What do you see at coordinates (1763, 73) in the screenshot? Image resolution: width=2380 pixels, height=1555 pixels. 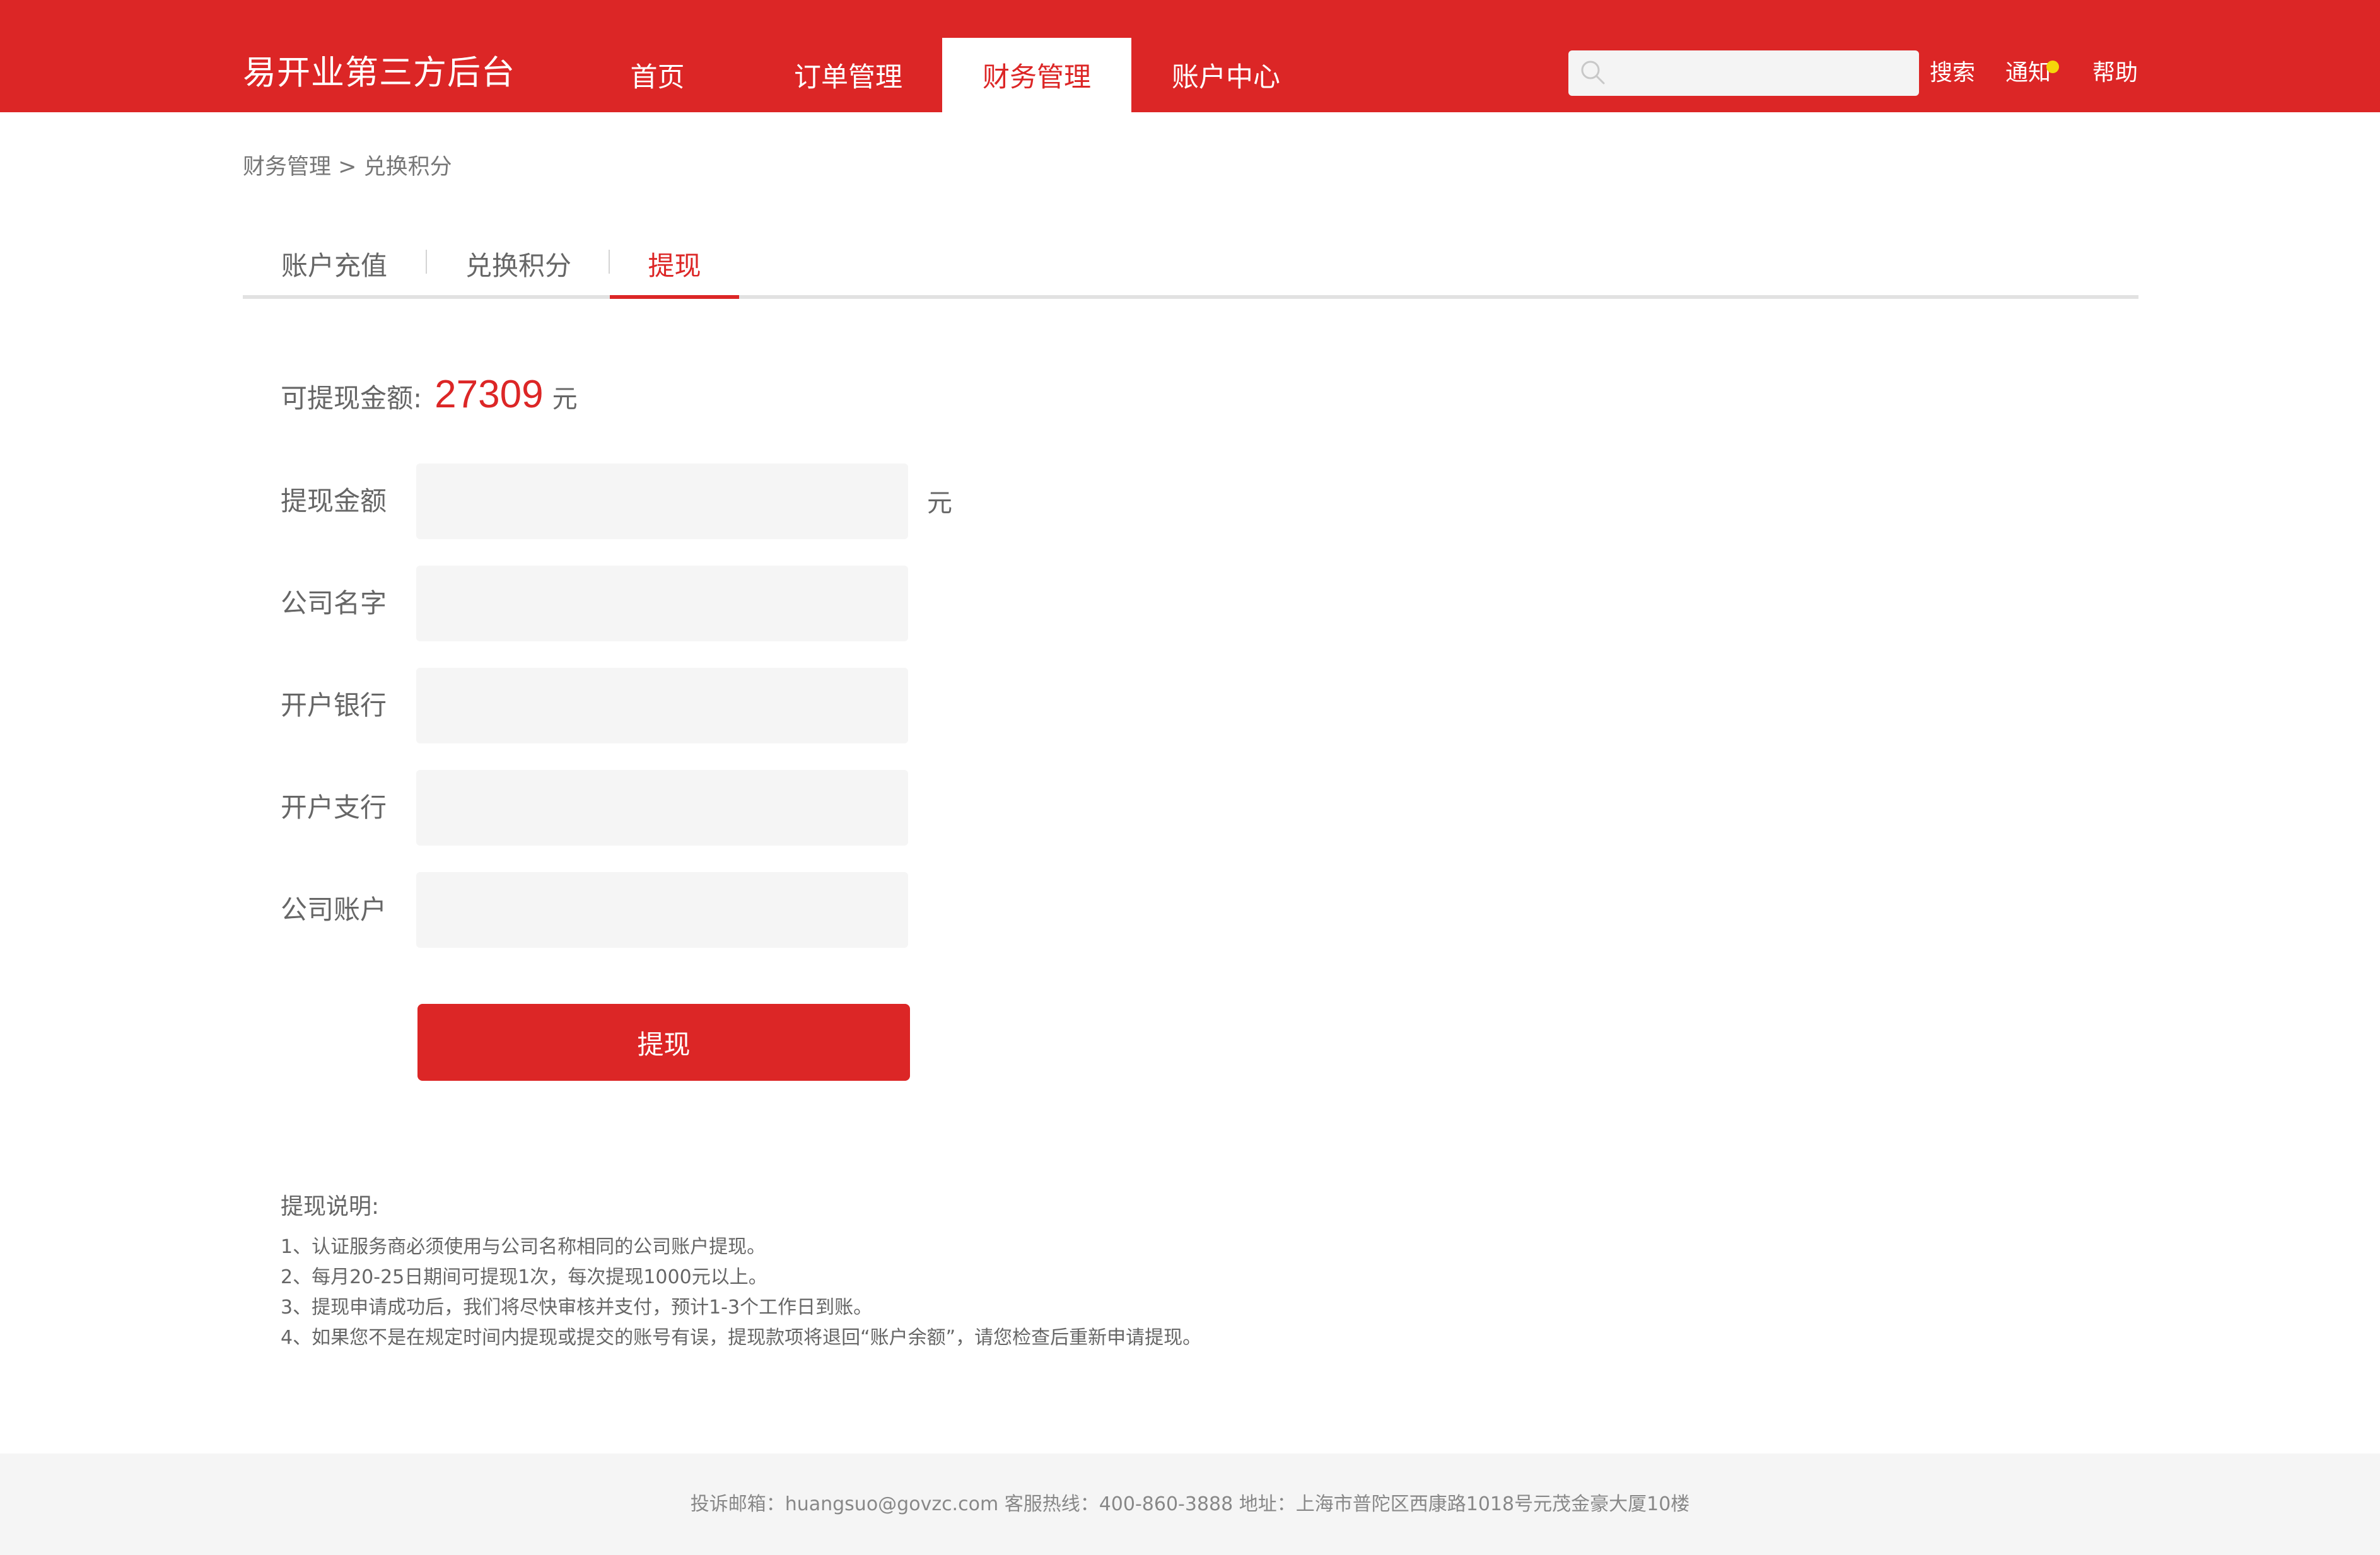 I see `search-input` at bounding box center [1763, 73].